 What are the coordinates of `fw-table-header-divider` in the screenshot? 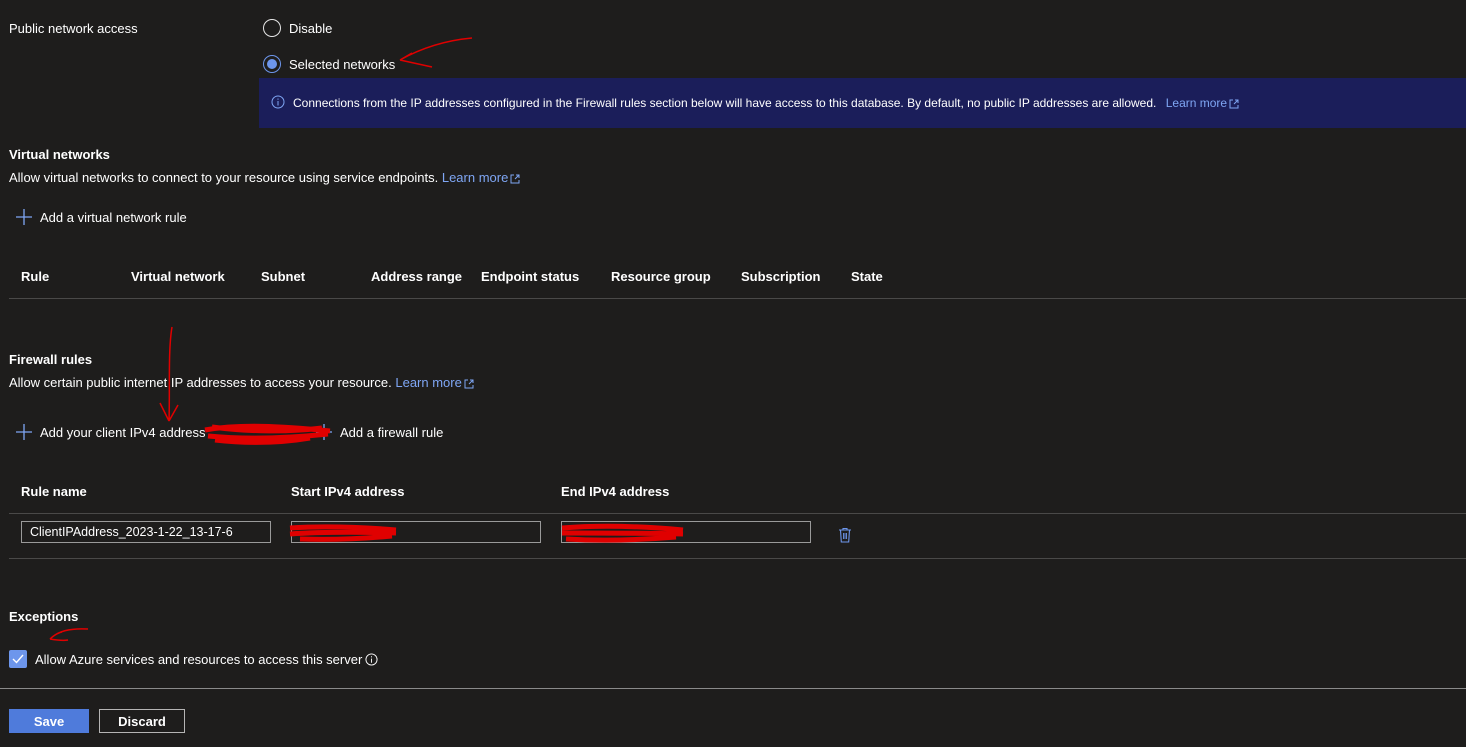 It's located at (737, 513).